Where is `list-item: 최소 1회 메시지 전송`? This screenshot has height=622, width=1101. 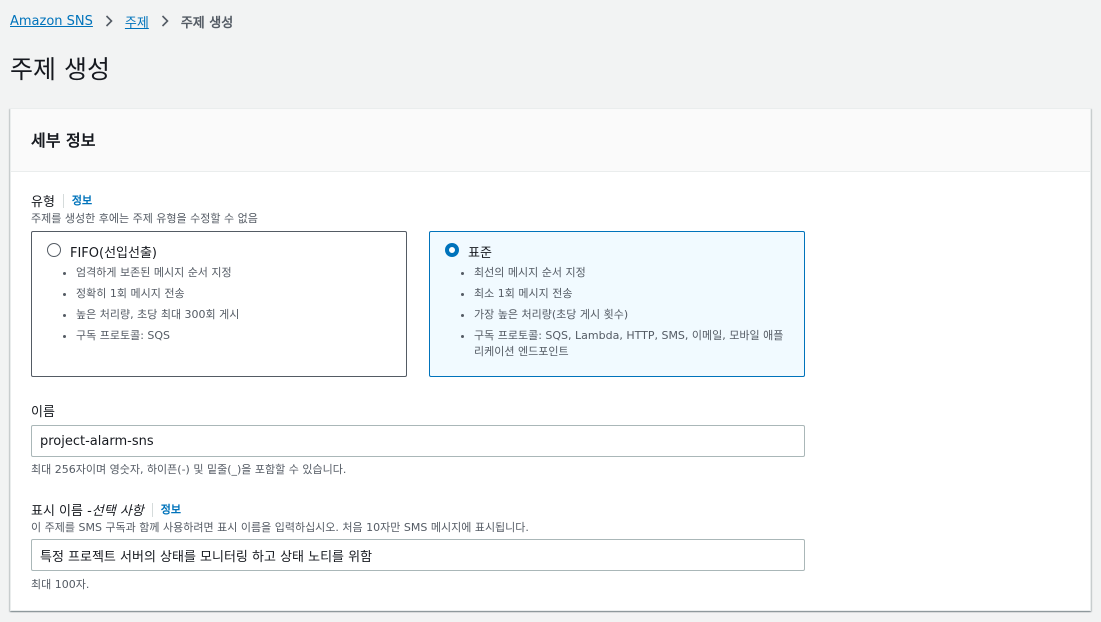
list-item: 최소 1회 메시지 전송 is located at coordinates (629, 294).